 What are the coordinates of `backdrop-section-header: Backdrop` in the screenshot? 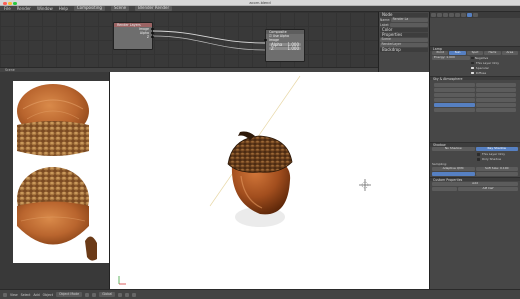 It's located at (404, 50).